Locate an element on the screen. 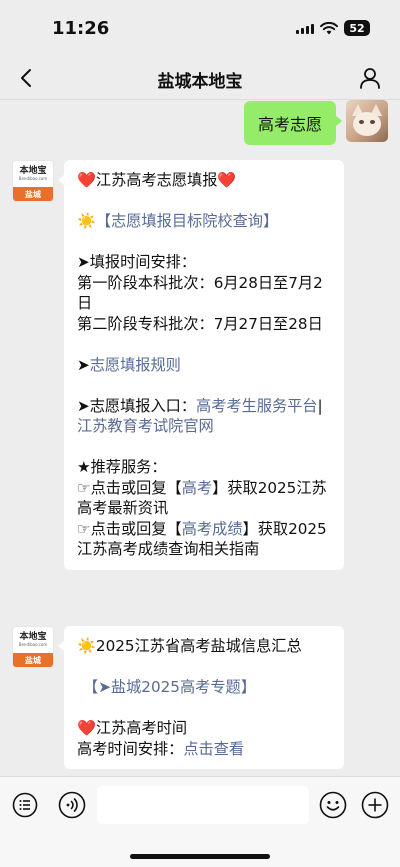 The image size is (400, 867). wifi-icon is located at coordinates (329, 27).